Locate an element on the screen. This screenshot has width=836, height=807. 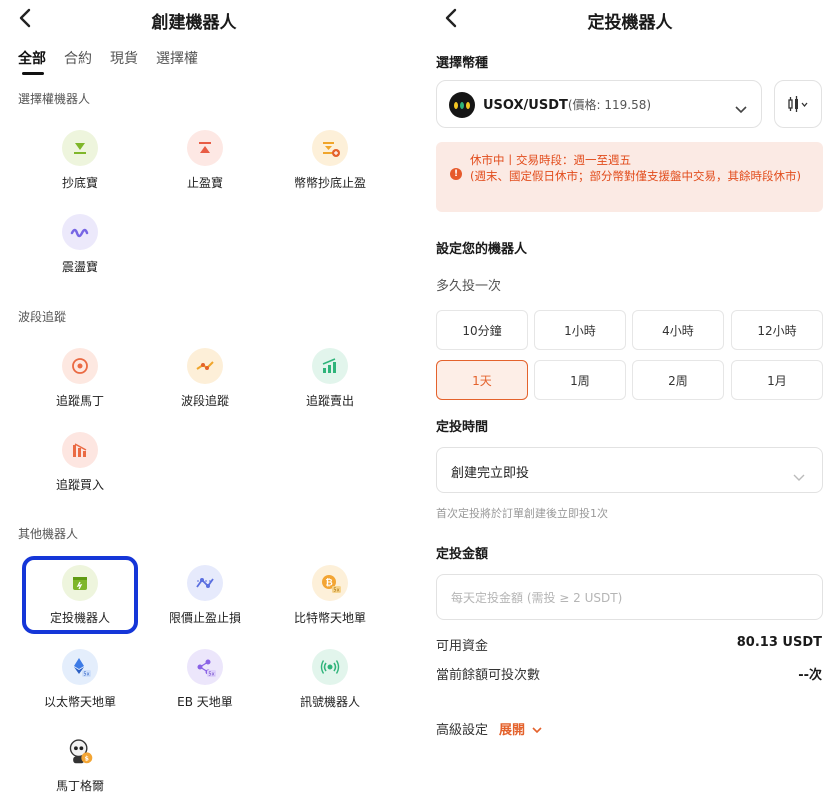
interval-1w: 1周 is located at coordinates (580, 380).